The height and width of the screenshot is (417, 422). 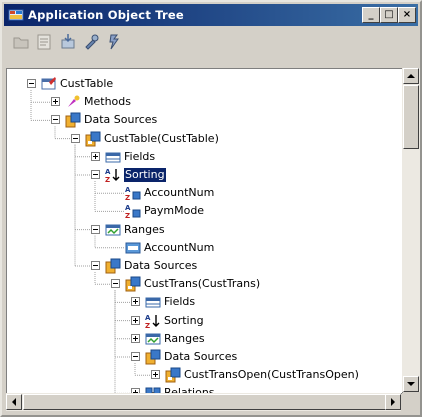 I want to click on arrow-right-icon, so click(x=393, y=402).